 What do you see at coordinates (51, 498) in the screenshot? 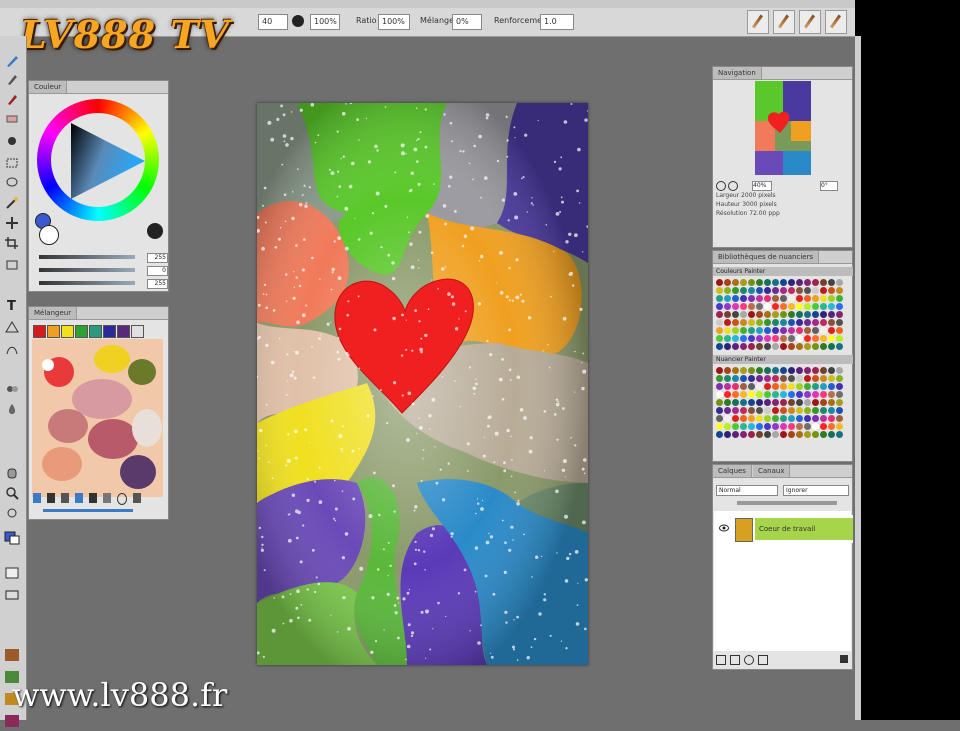
I see `mixer-knife-icon` at bounding box center [51, 498].